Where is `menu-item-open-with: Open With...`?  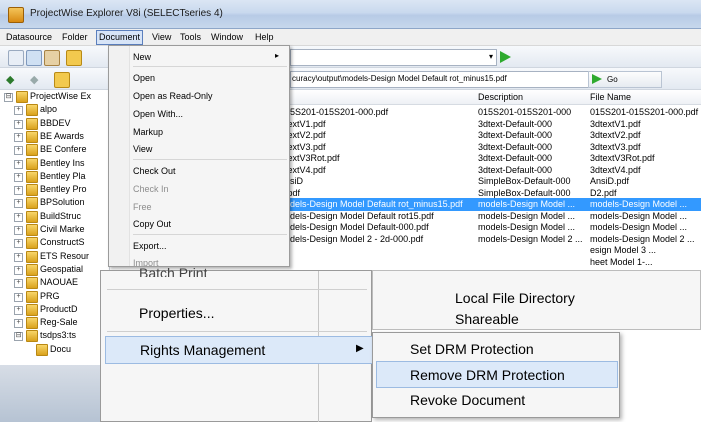 menu-item-open-with: Open With... is located at coordinates (158, 114).